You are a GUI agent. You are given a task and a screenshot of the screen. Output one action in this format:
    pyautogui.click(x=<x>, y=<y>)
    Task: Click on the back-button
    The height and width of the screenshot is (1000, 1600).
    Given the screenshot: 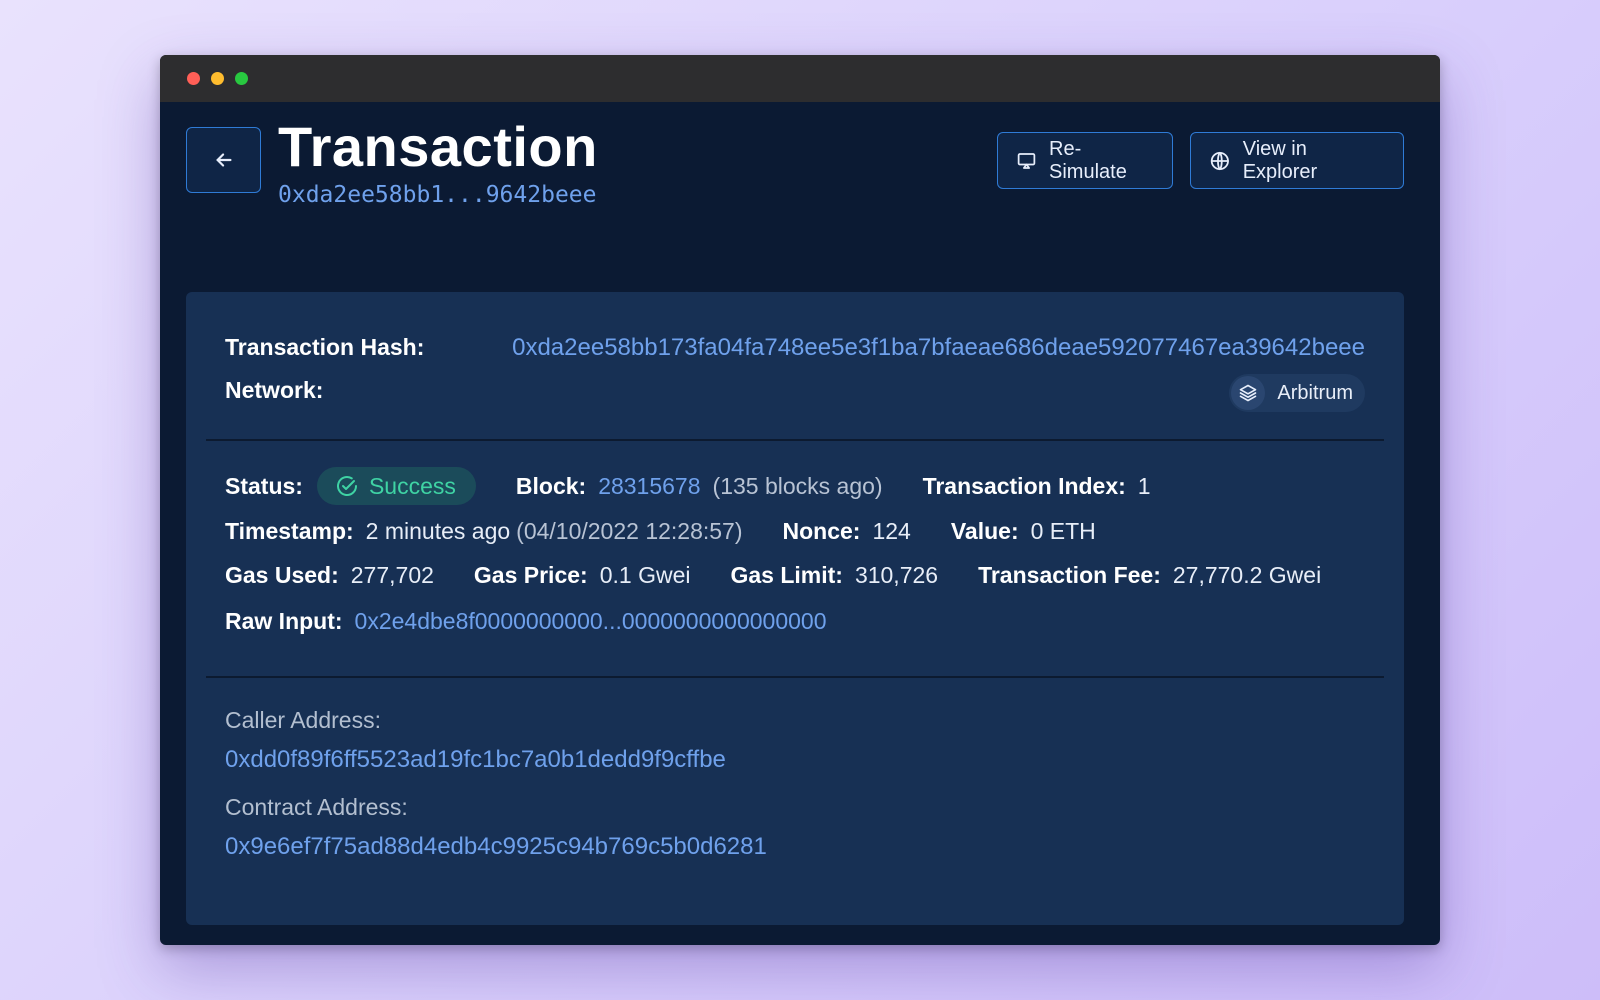 What is the action you would take?
    pyautogui.click(x=223, y=160)
    